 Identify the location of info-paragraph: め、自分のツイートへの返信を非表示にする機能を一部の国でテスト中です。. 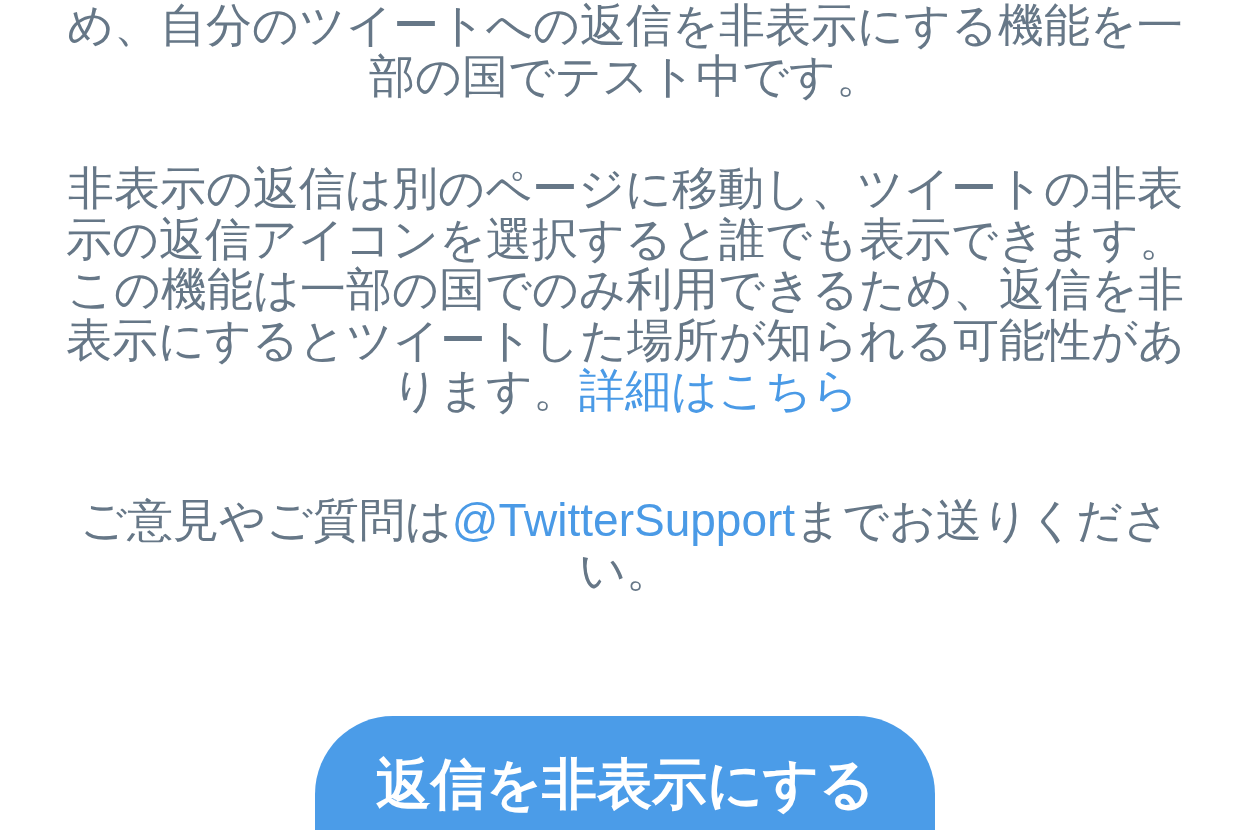
(625, 50).